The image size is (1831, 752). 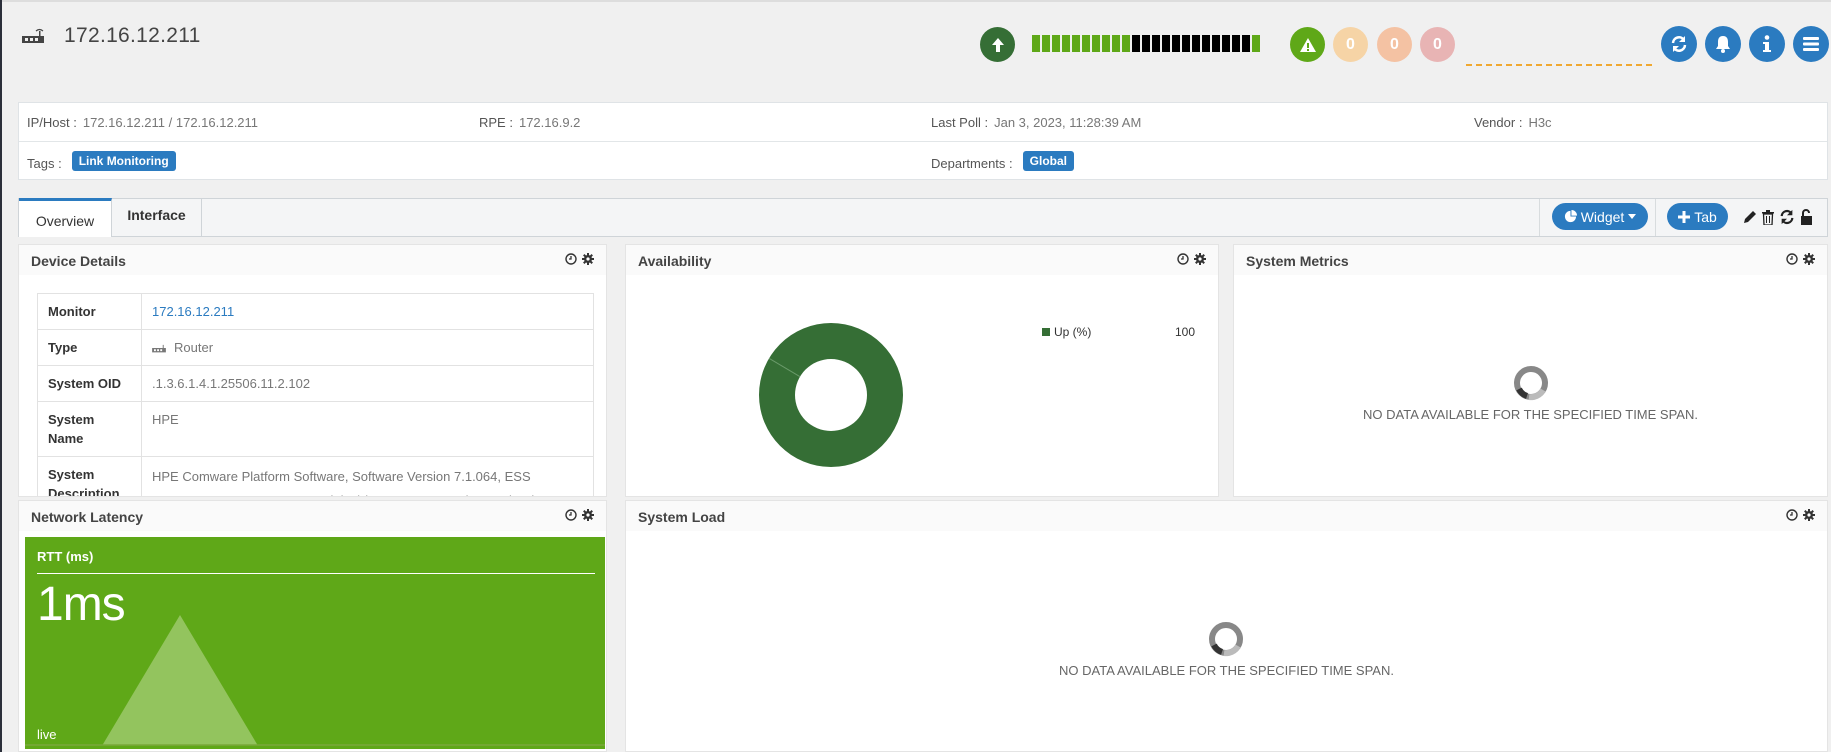 What do you see at coordinates (132, 35) in the screenshot?
I see `device-title: 172.16.12.211` at bounding box center [132, 35].